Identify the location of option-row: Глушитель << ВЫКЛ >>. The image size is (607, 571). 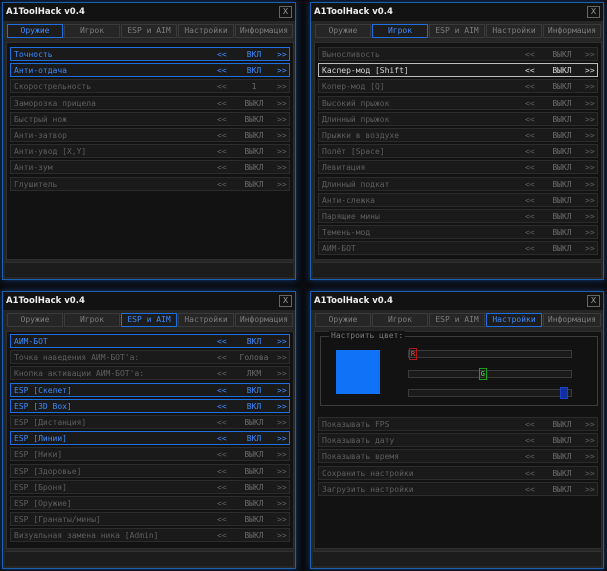
(150, 183).